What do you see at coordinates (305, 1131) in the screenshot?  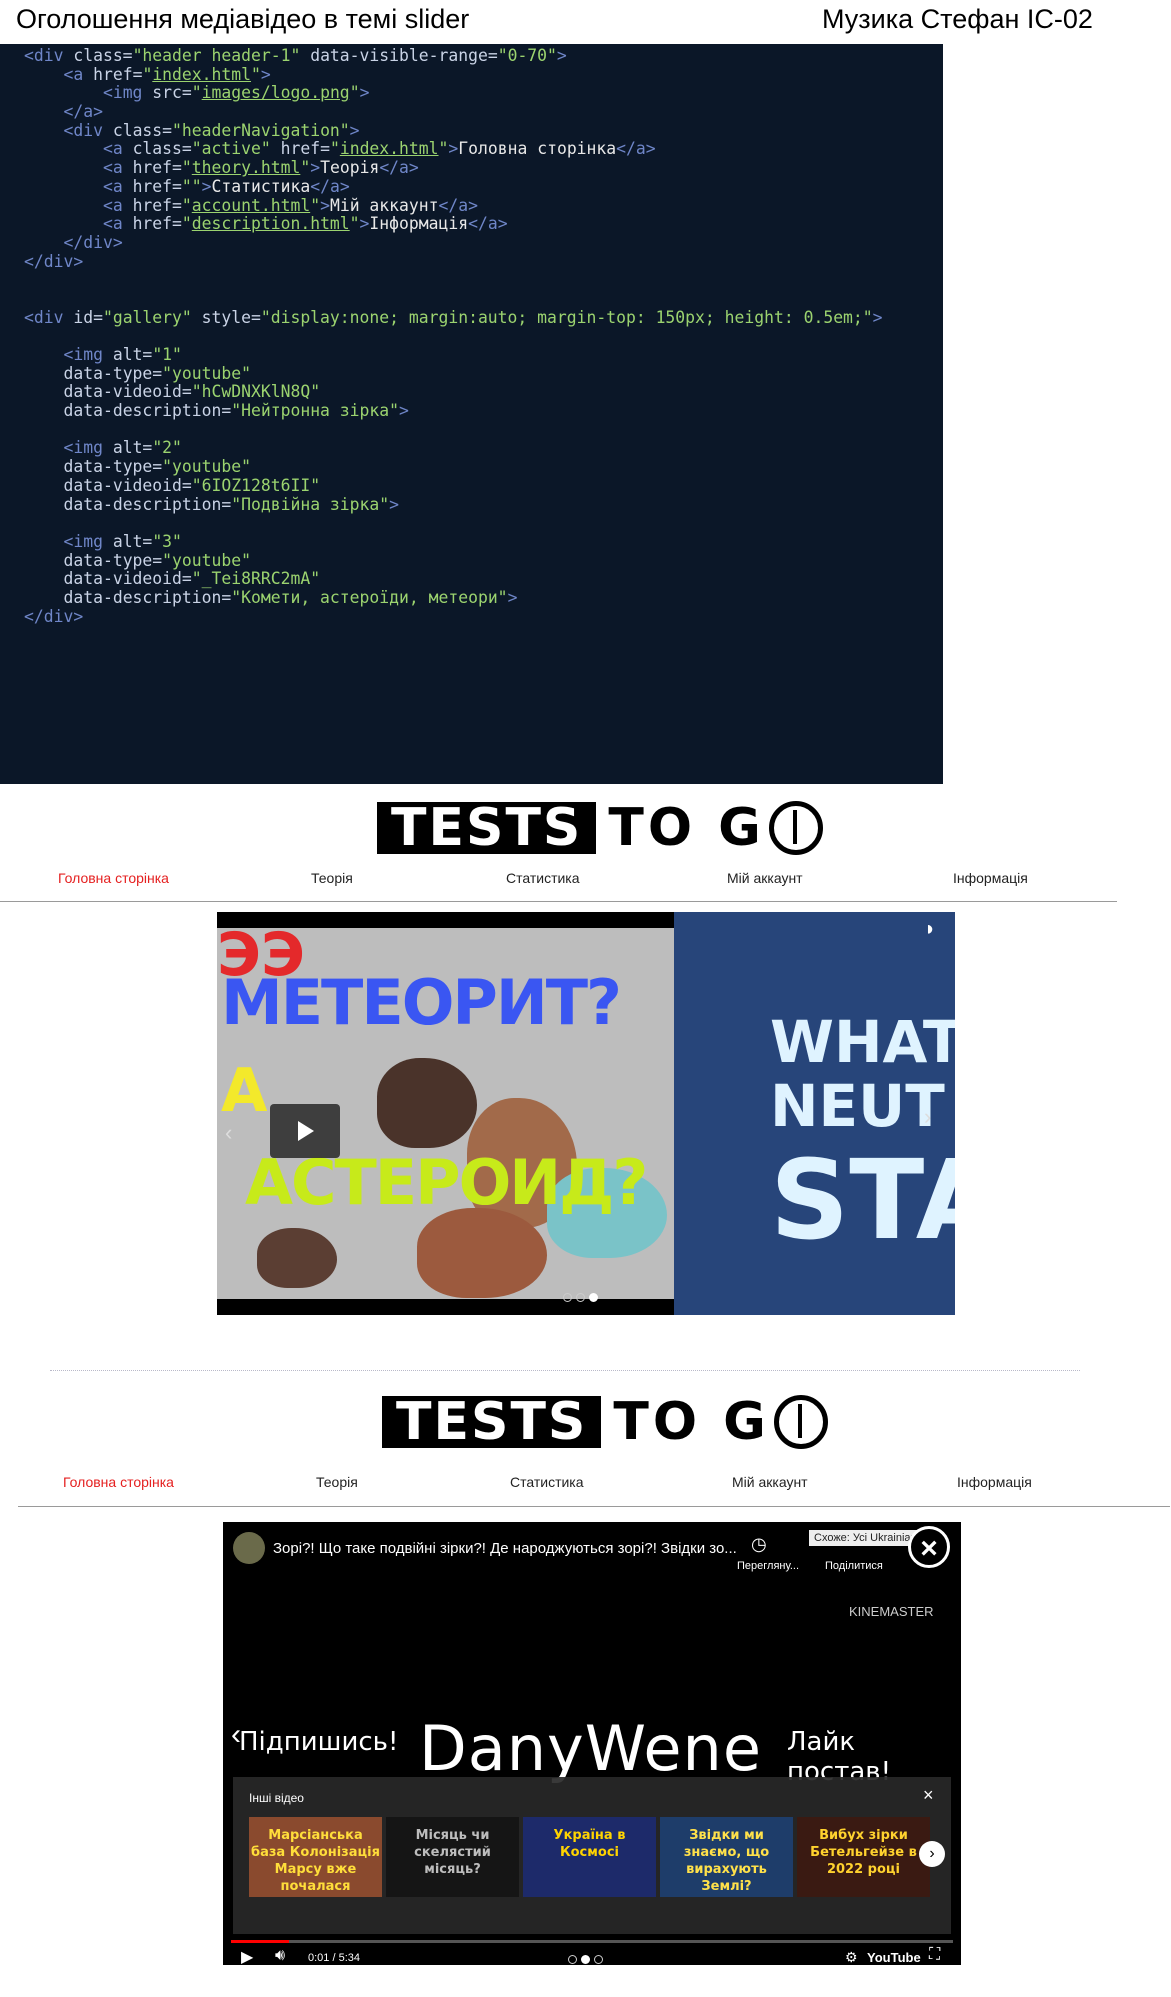 I see `play-button` at bounding box center [305, 1131].